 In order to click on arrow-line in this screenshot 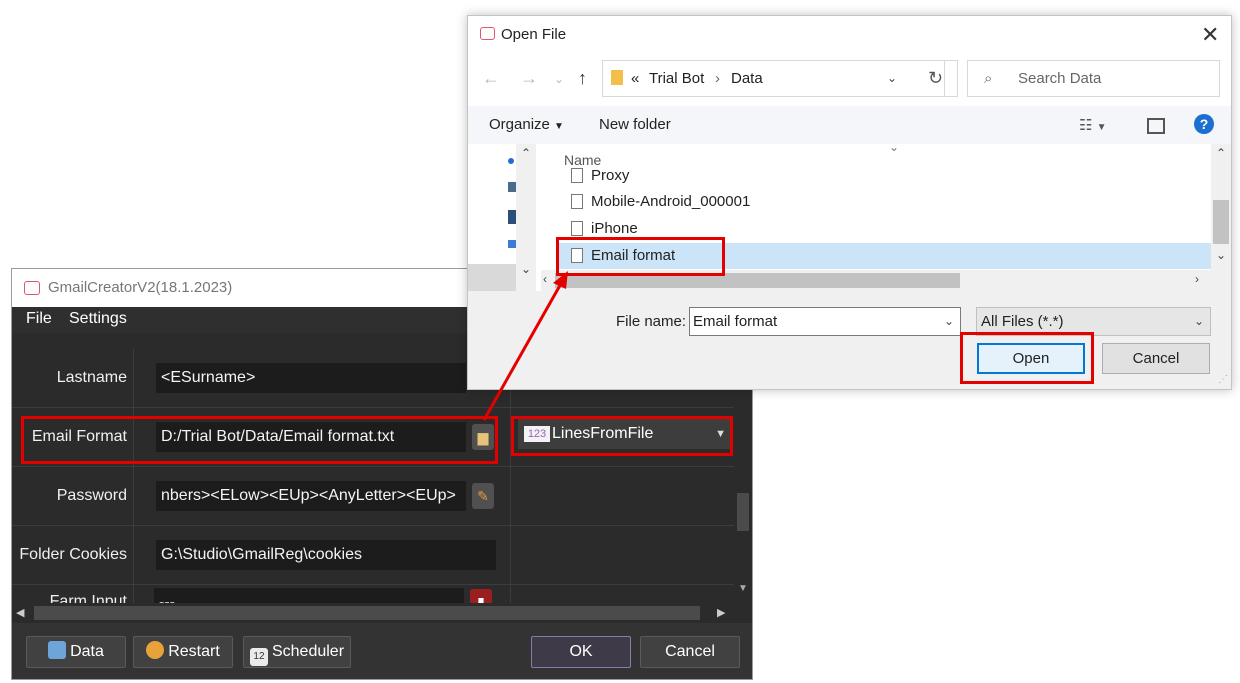, I will do `click(523, 350)`.